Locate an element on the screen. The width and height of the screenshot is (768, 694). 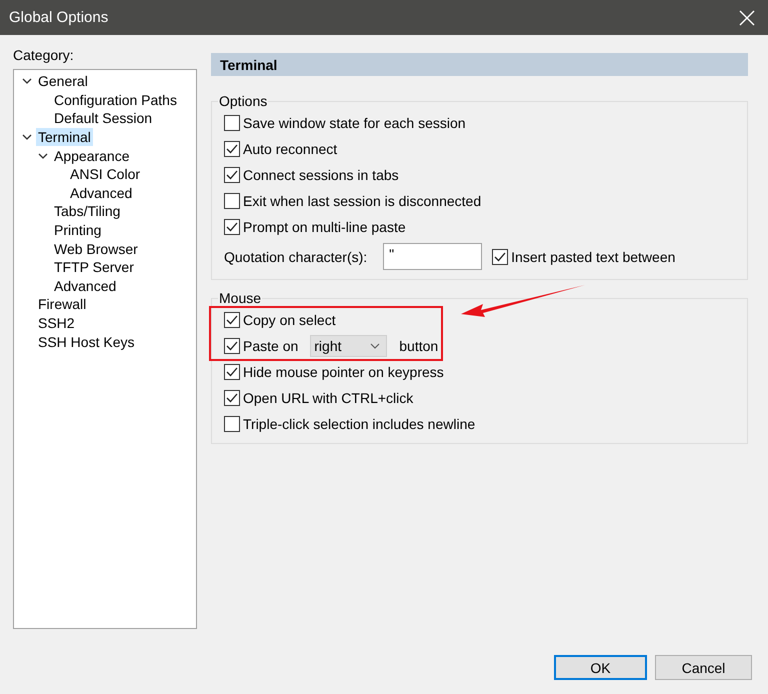
checkbox-label: Insert pasted text between is located at coordinates (593, 256).